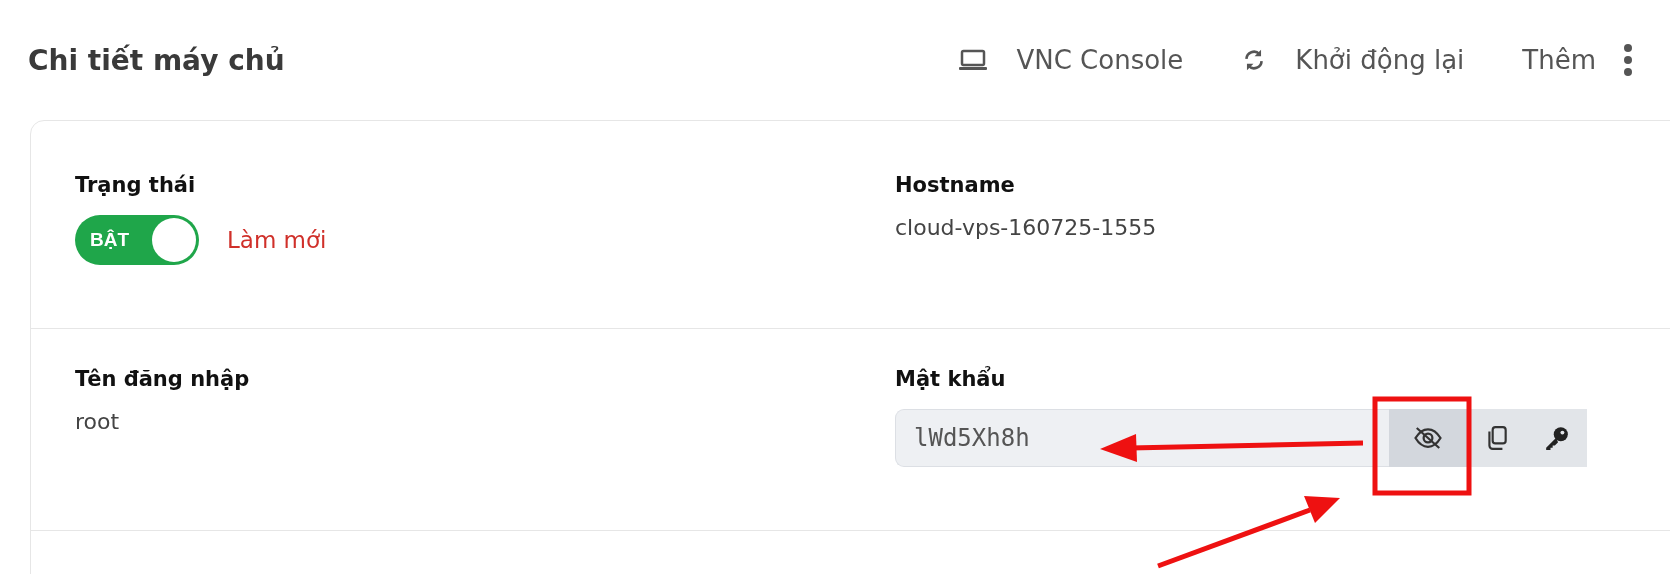 This screenshot has height=574, width=1670. What do you see at coordinates (1628, 60) in the screenshot?
I see `kebab-icon` at bounding box center [1628, 60].